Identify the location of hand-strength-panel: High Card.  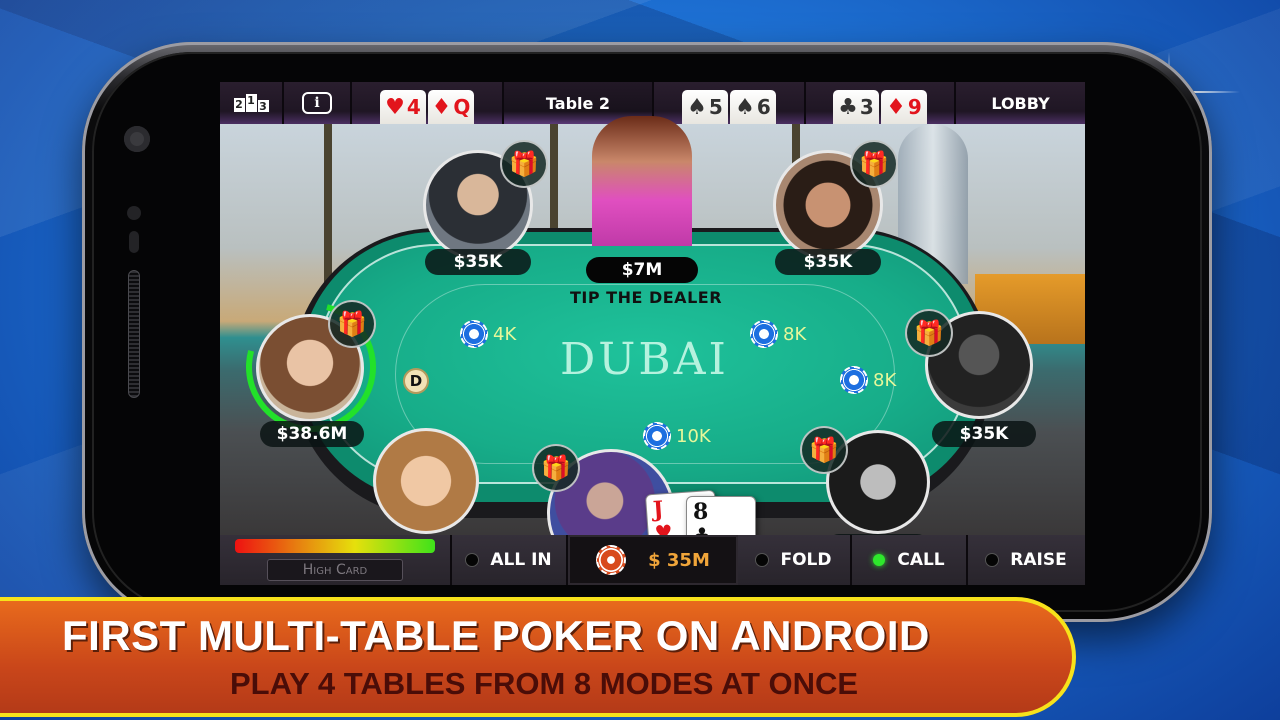
(336, 560).